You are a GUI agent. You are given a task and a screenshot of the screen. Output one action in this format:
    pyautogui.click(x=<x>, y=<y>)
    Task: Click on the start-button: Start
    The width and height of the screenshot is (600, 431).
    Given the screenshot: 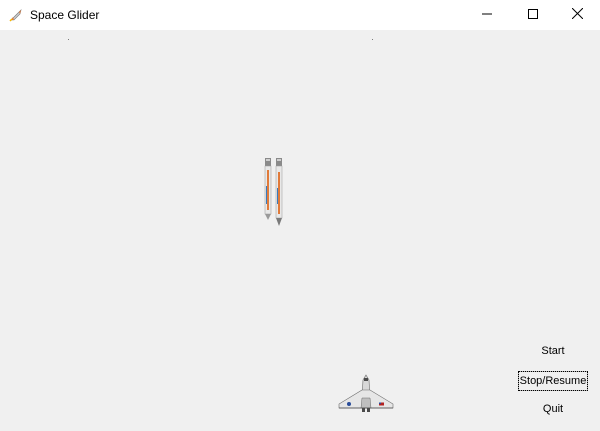 What is the action you would take?
    pyautogui.click(x=553, y=351)
    